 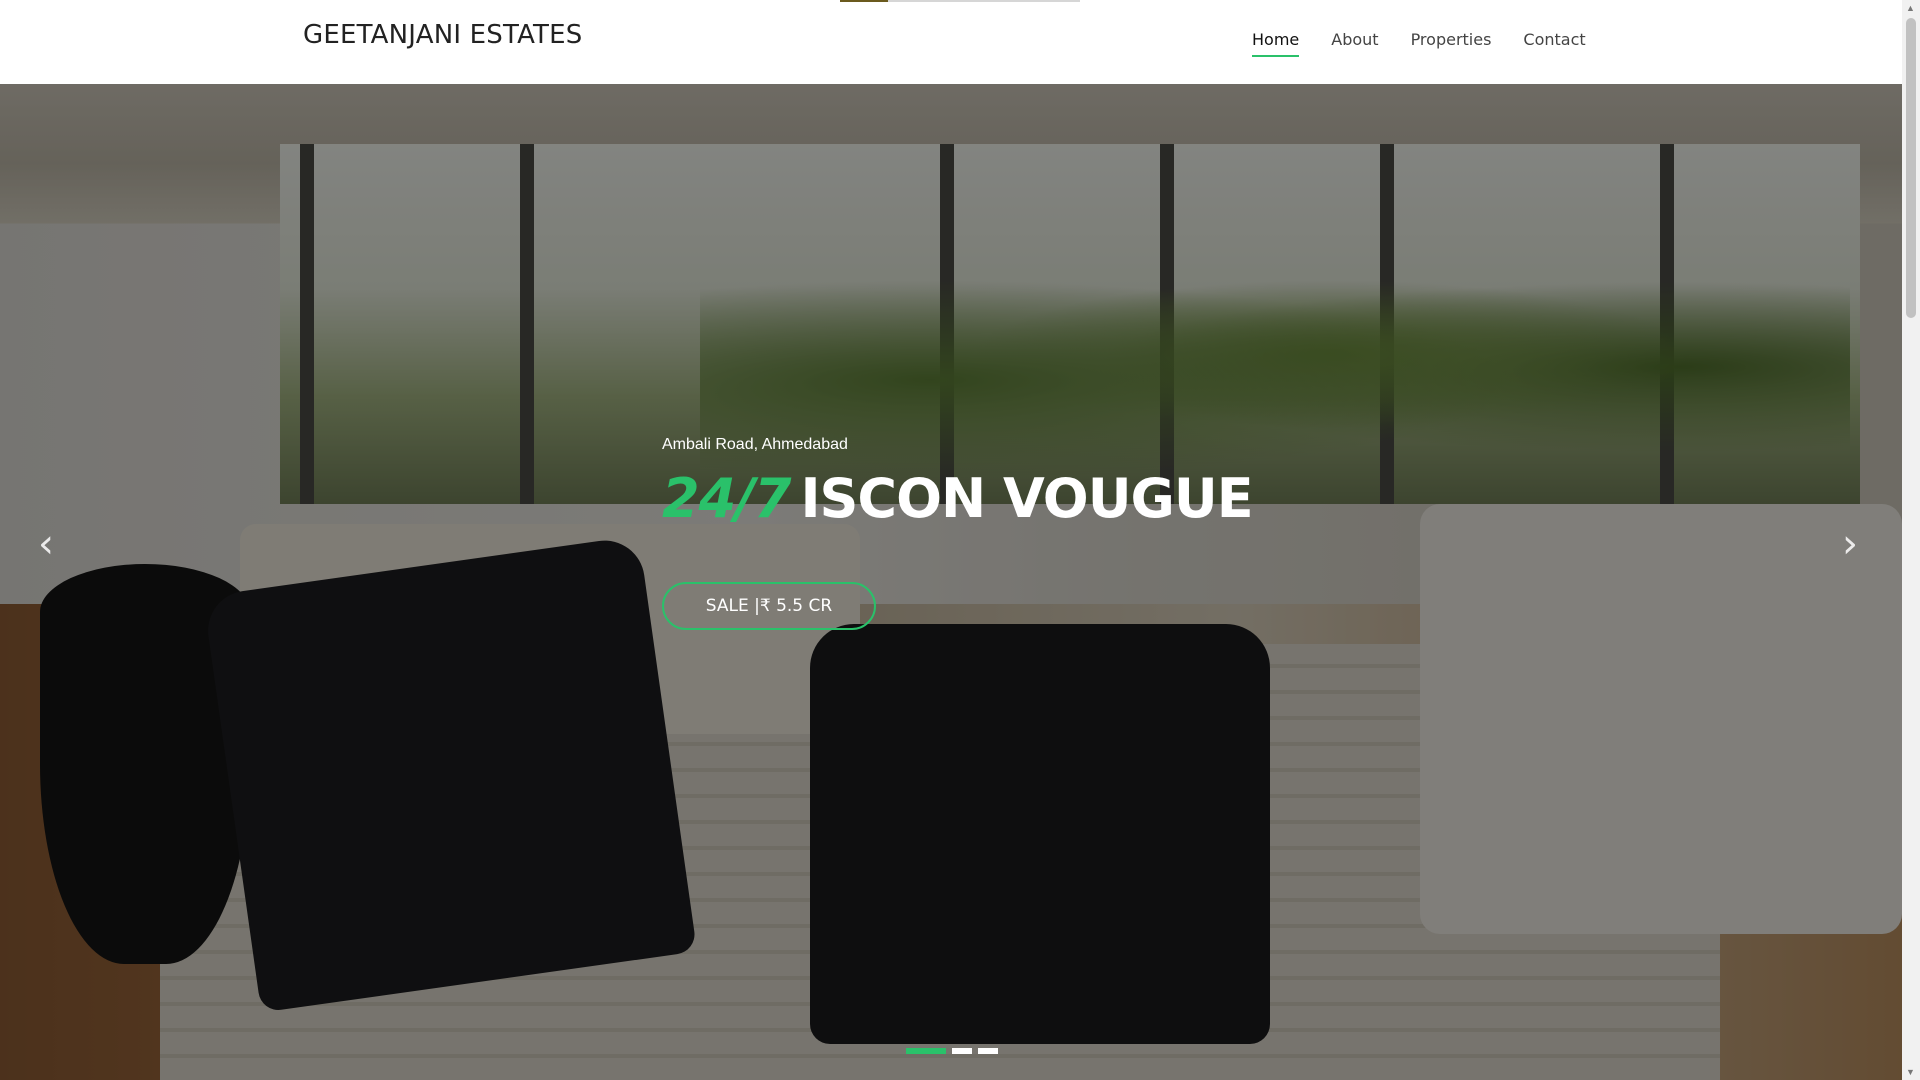 I want to click on chevron-right-icon: ›, so click(x=1850, y=544).